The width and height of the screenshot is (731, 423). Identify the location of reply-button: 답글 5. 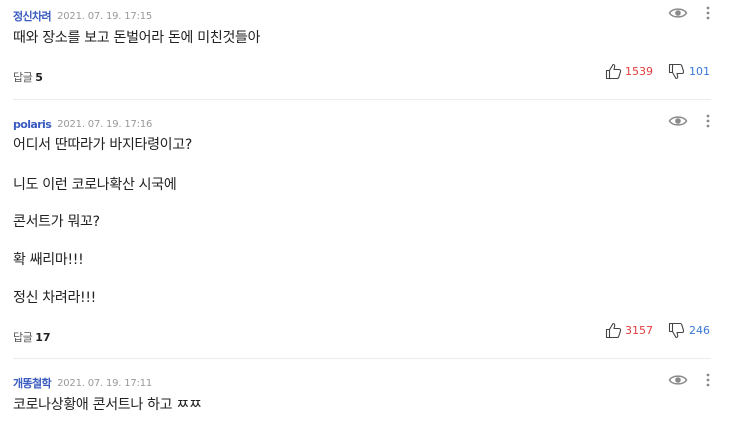
(28, 77).